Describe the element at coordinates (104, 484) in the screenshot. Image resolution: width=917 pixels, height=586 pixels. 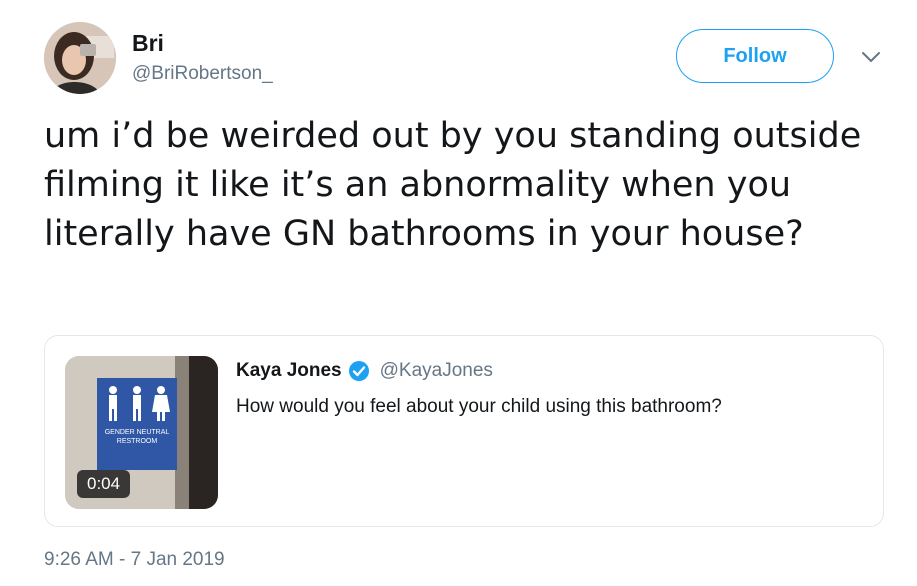
I see `video-duration-badge: 0:04` at that location.